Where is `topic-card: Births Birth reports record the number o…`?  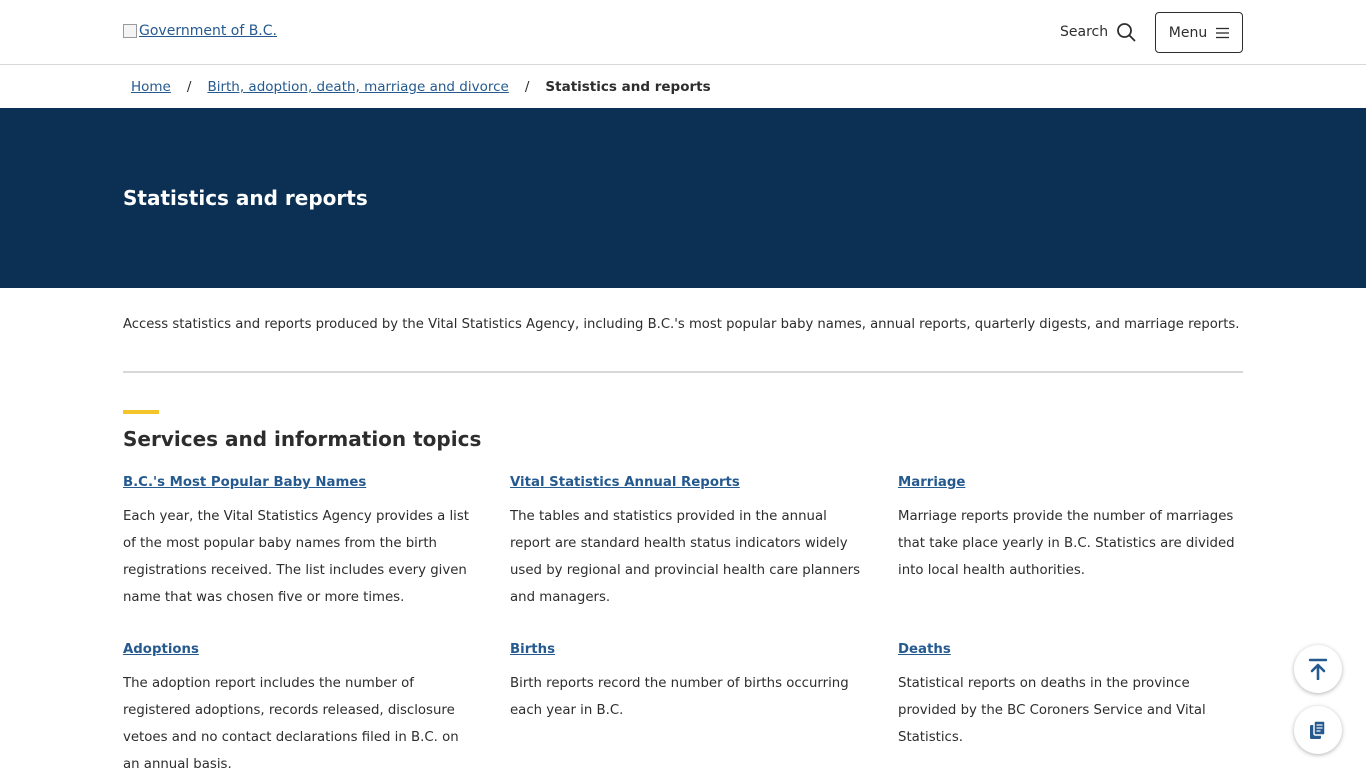
topic-card: Births Birth reports record the number o… is located at coordinates (685, 681).